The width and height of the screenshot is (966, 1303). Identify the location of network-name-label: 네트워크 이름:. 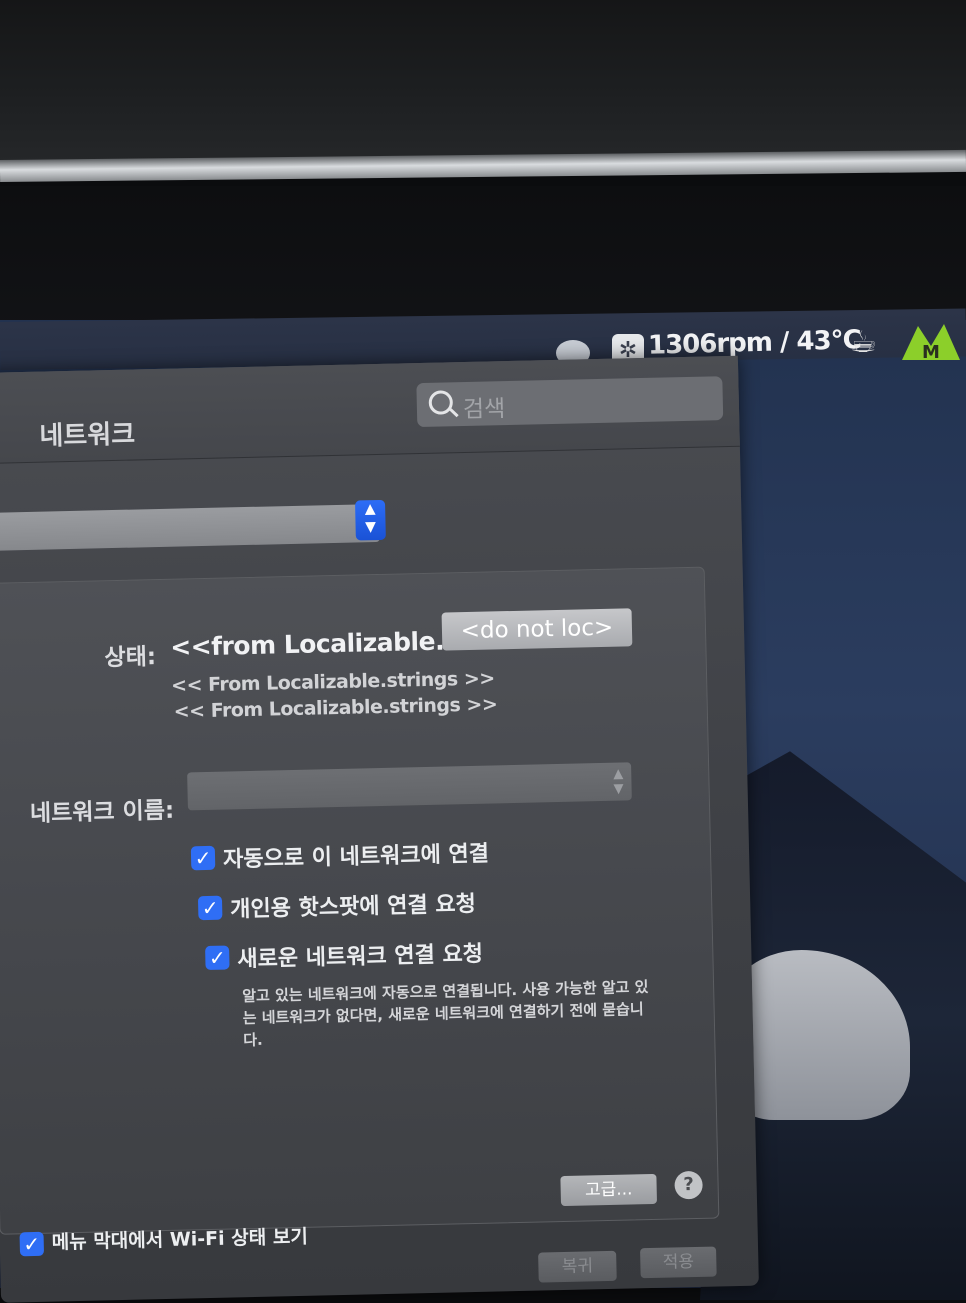
(102, 812).